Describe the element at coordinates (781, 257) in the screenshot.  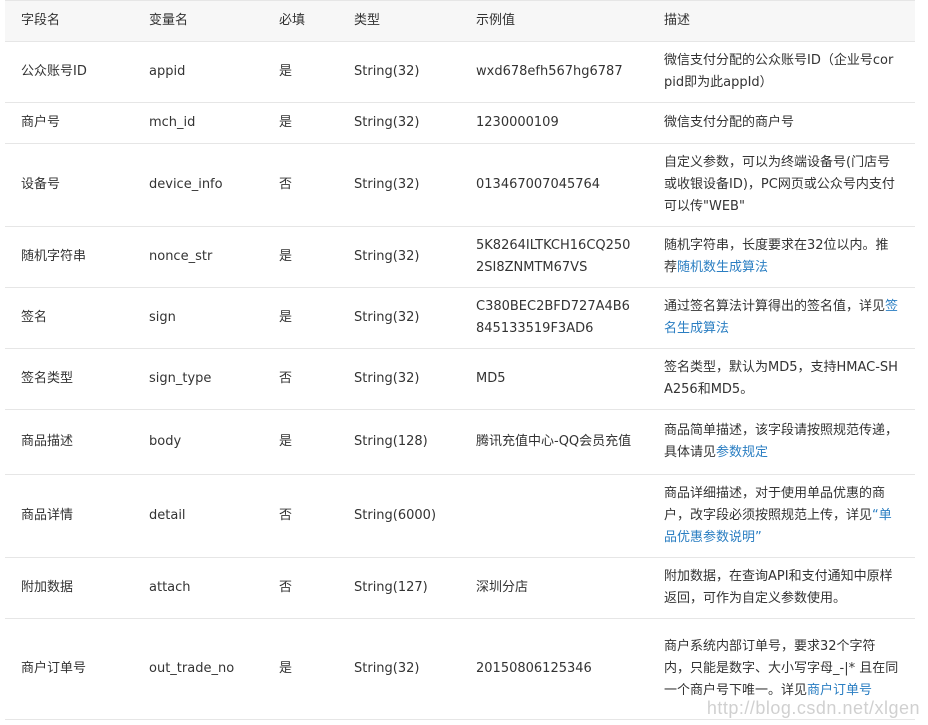
I see `cell-desc: 随机字符串，长度要求在32位以内。推荐随机数生成算法` at that location.